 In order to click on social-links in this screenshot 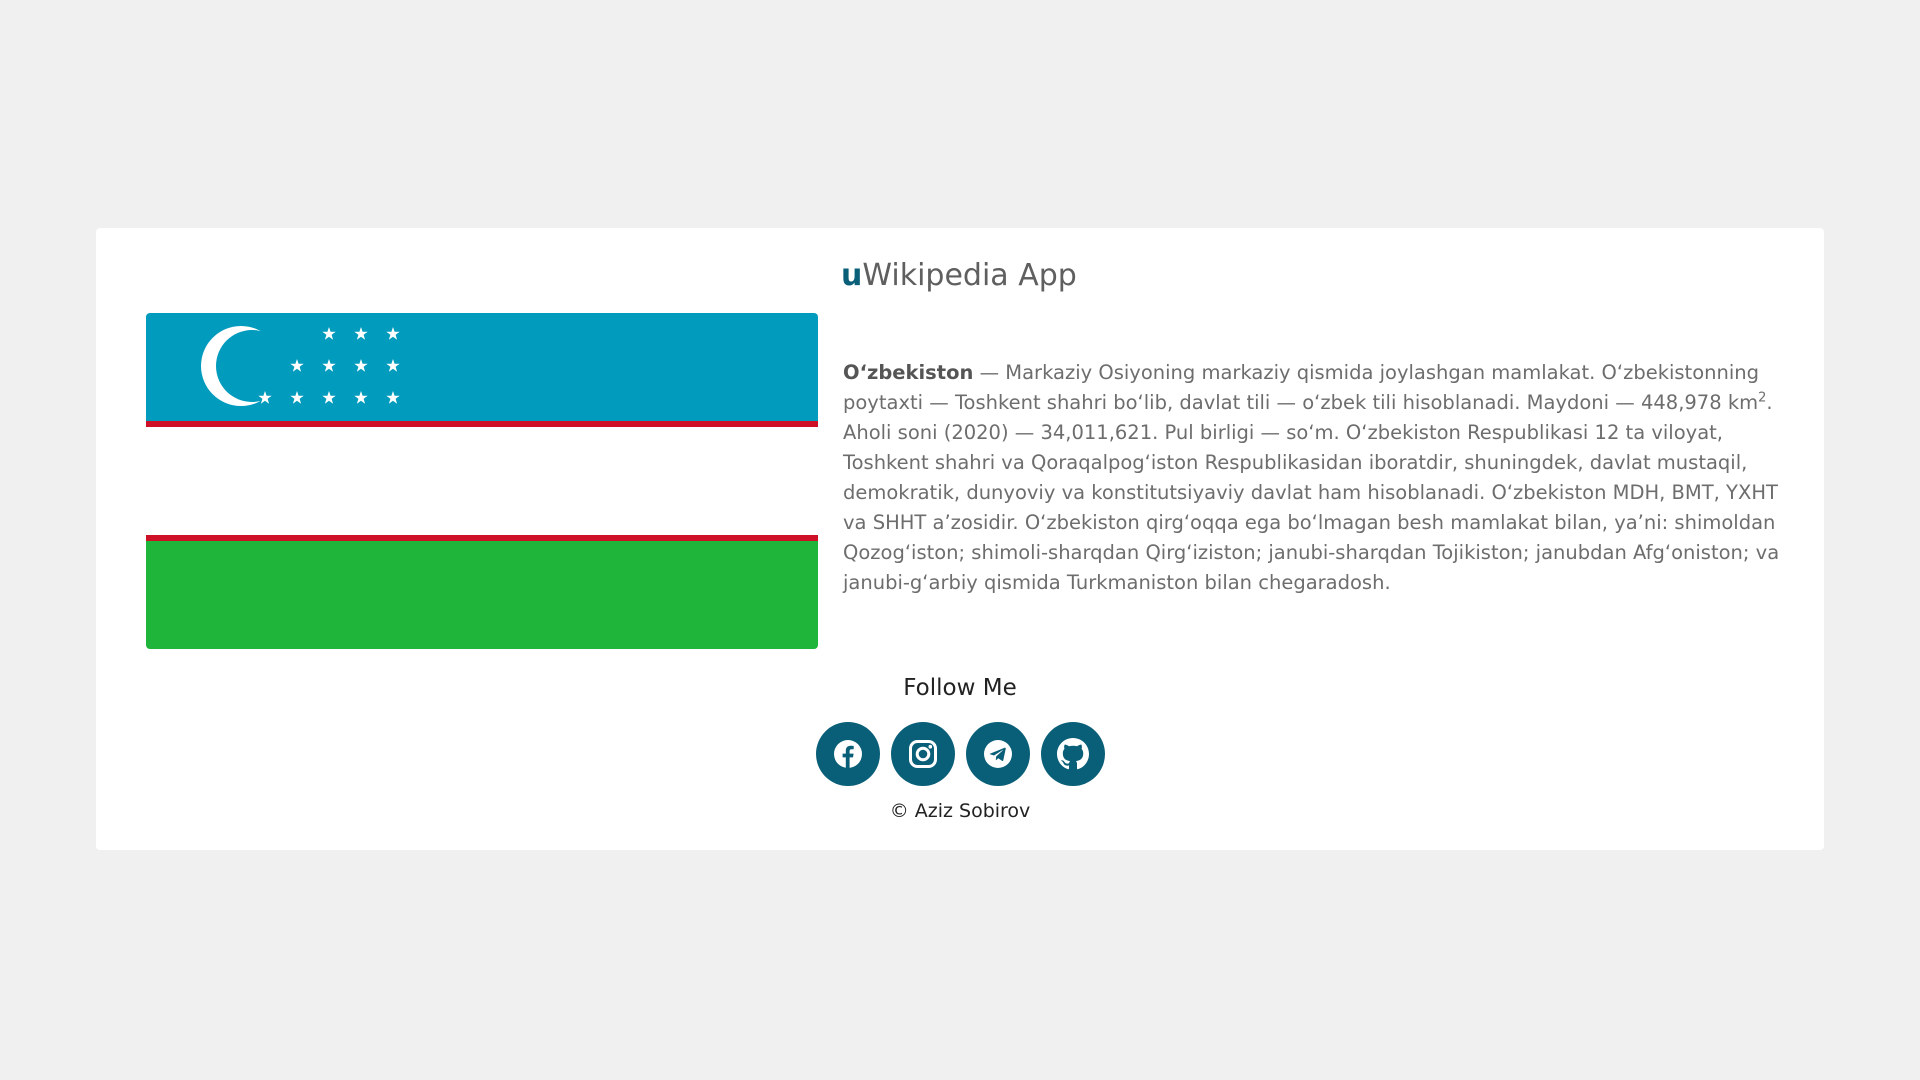, I will do `click(960, 754)`.